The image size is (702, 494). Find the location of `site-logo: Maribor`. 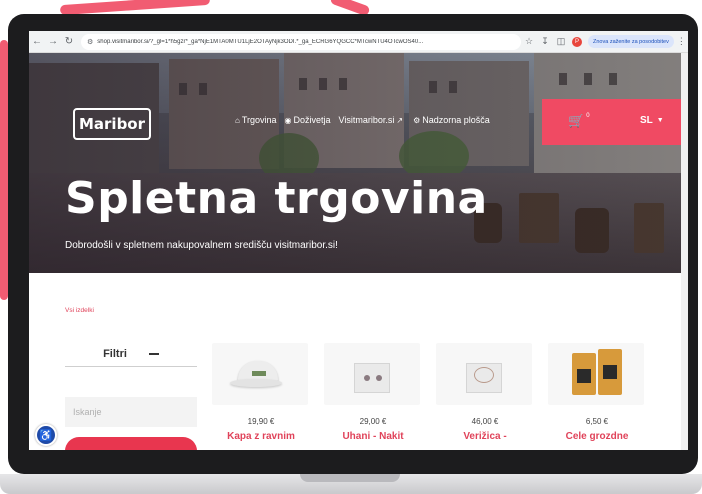

site-logo: Maribor is located at coordinates (112, 124).